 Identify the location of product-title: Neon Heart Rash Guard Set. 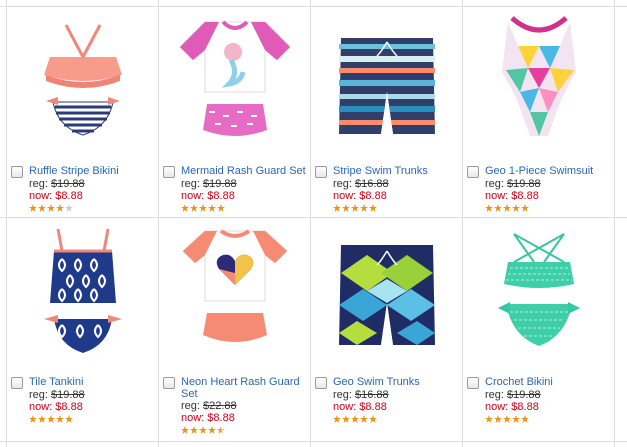
(244, 388).